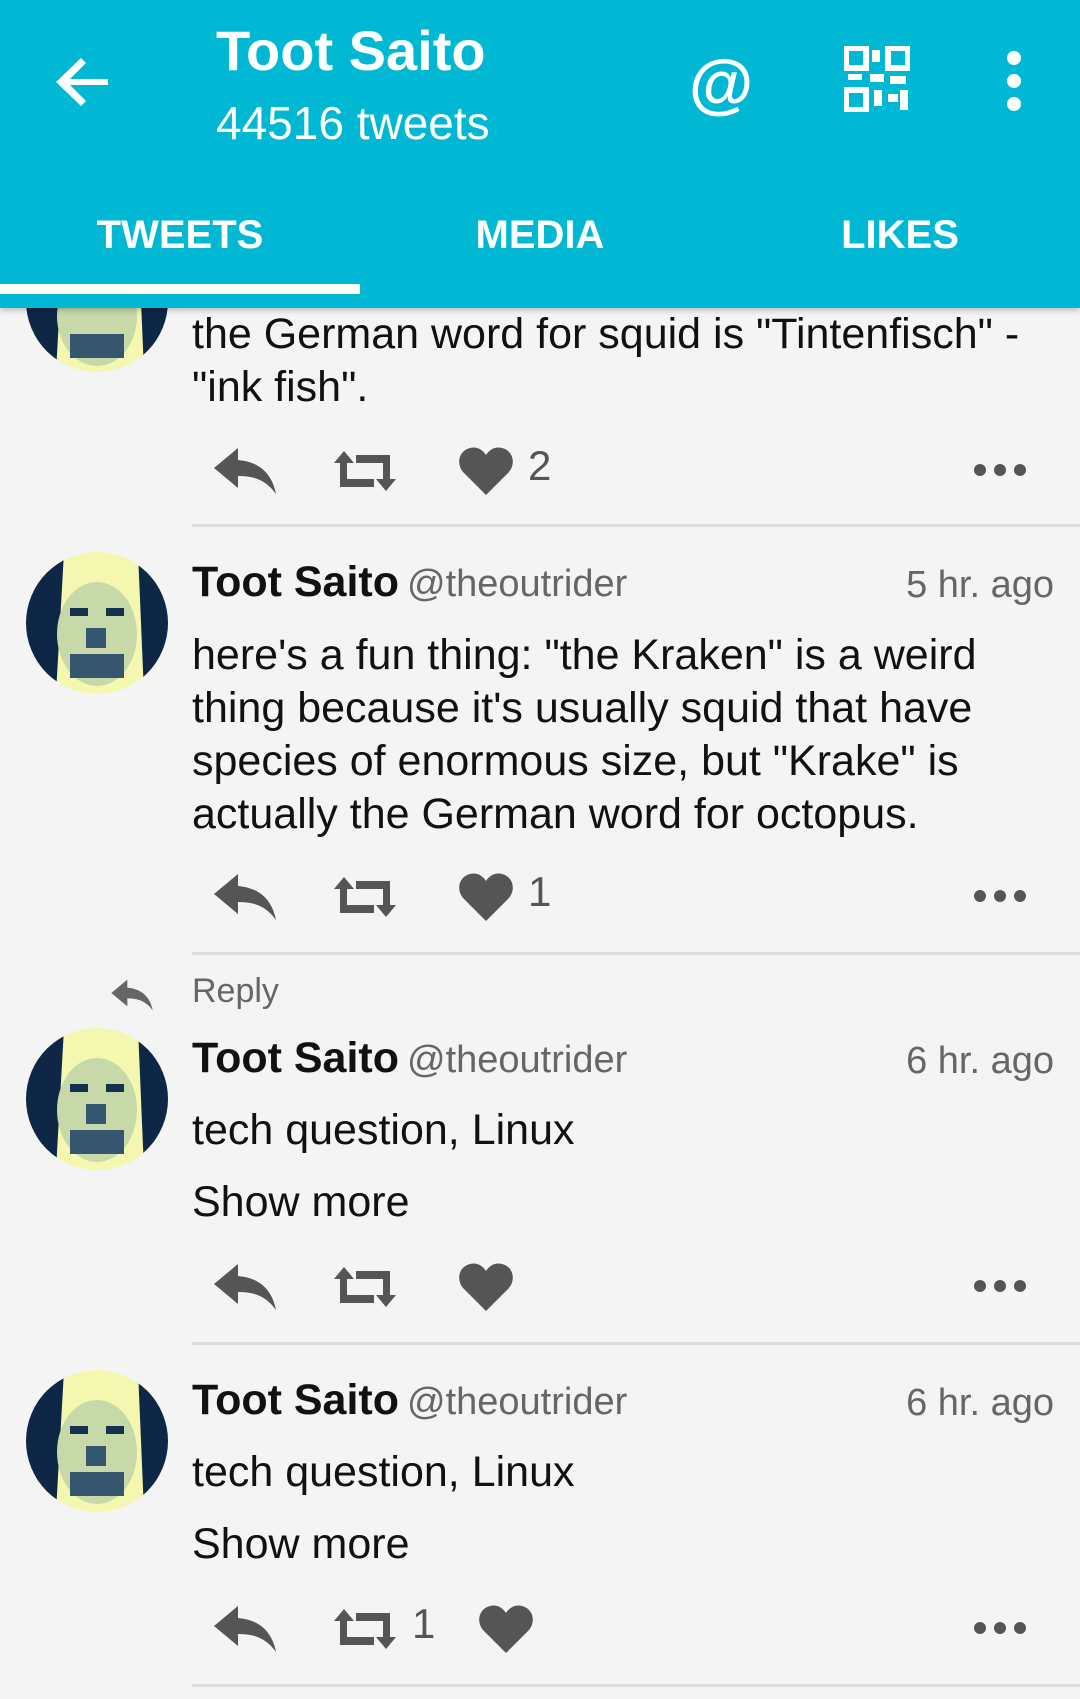 Image resolution: width=1080 pixels, height=1699 pixels. What do you see at coordinates (900, 235) in the screenshot?
I see `tab-label: LIKES` at bounding box center [900, 235].